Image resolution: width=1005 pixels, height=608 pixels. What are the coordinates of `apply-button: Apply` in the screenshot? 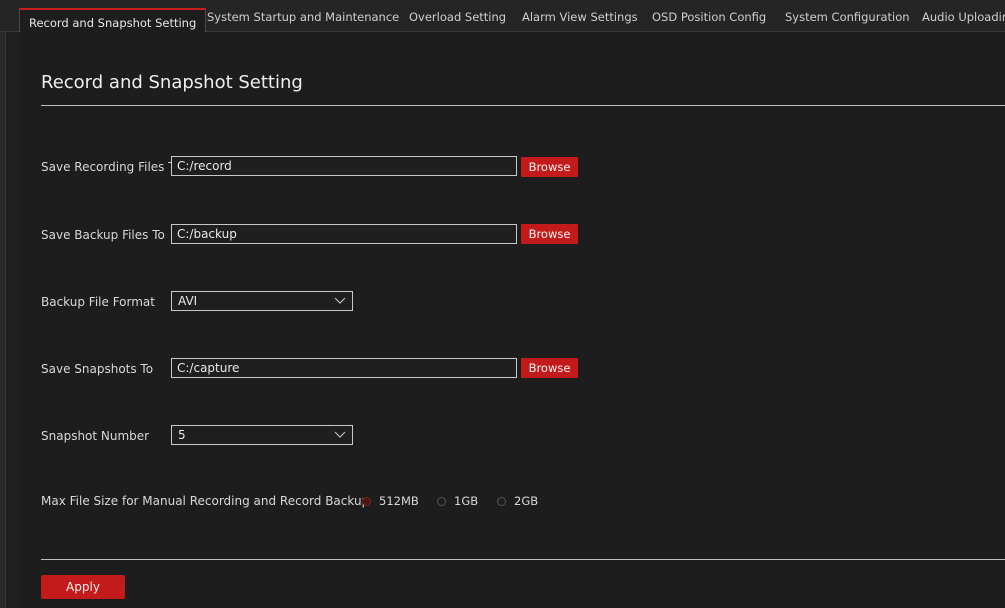 It's located at (83, 587).